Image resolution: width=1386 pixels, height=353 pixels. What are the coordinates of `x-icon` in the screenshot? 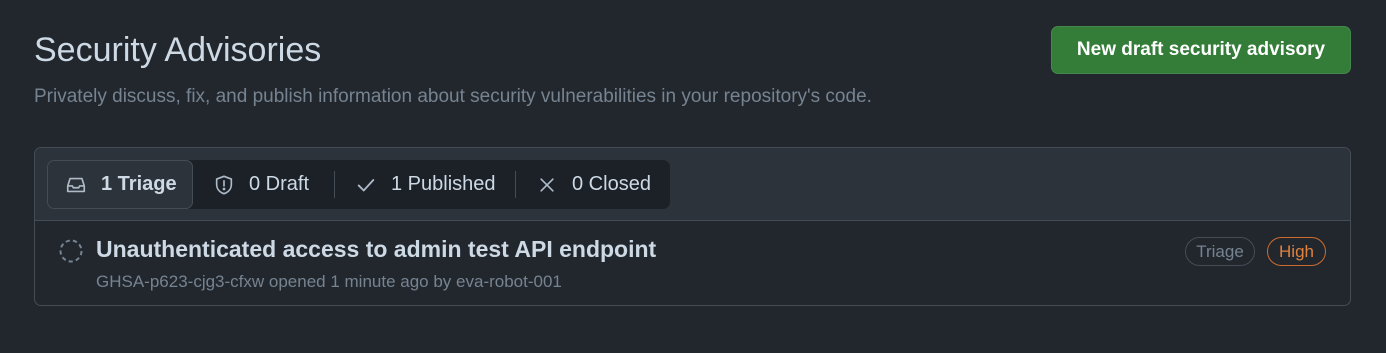 It's located at (547, 185).